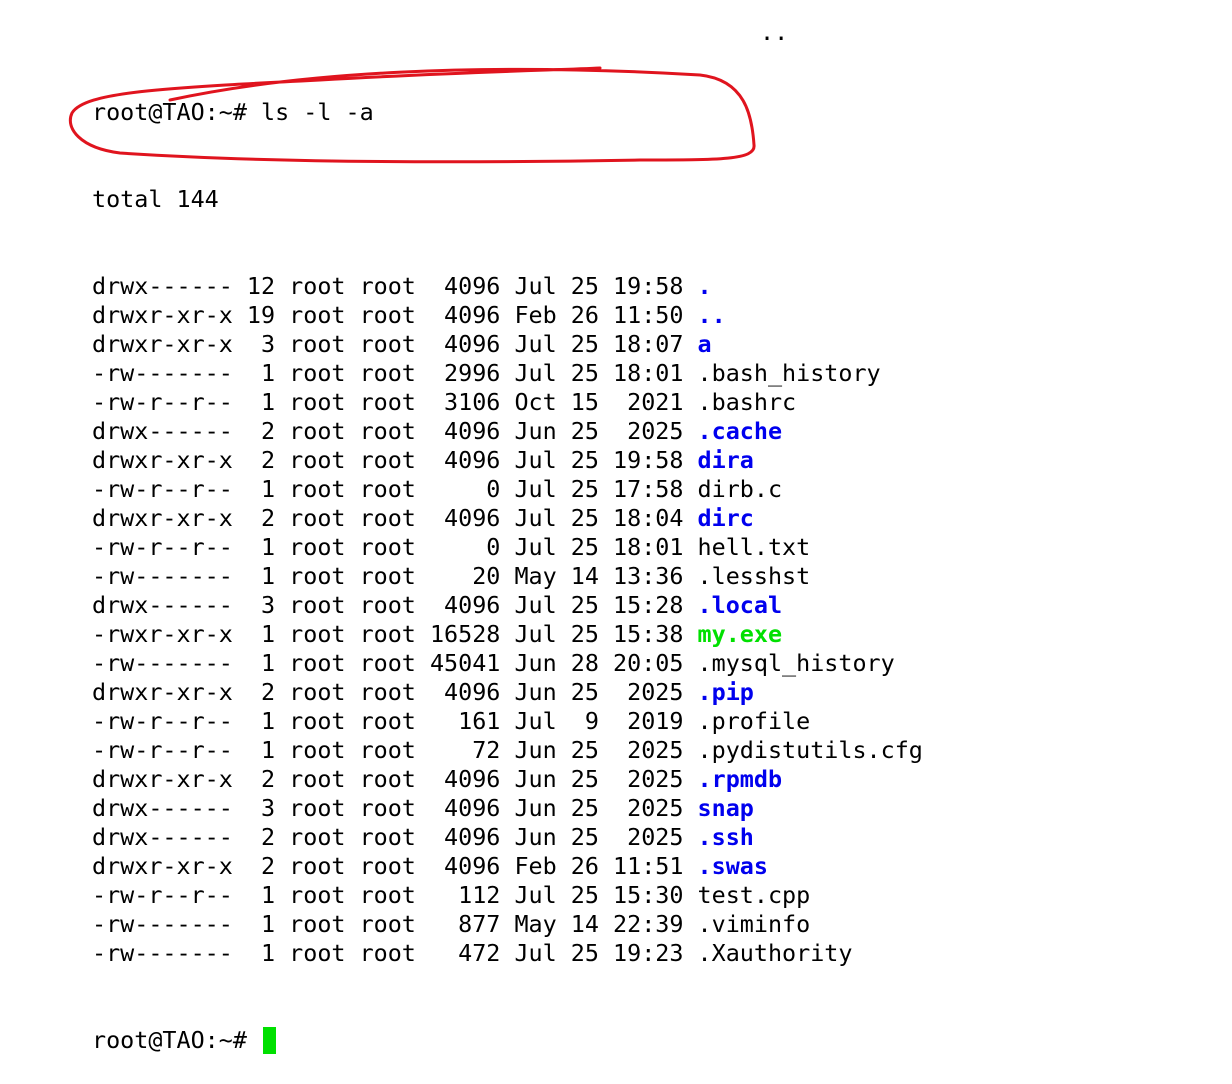  What do you see at coordinates (732, 866) in the screenshot?
I see `directory-name: .swas` at bounding box center [732, 866].